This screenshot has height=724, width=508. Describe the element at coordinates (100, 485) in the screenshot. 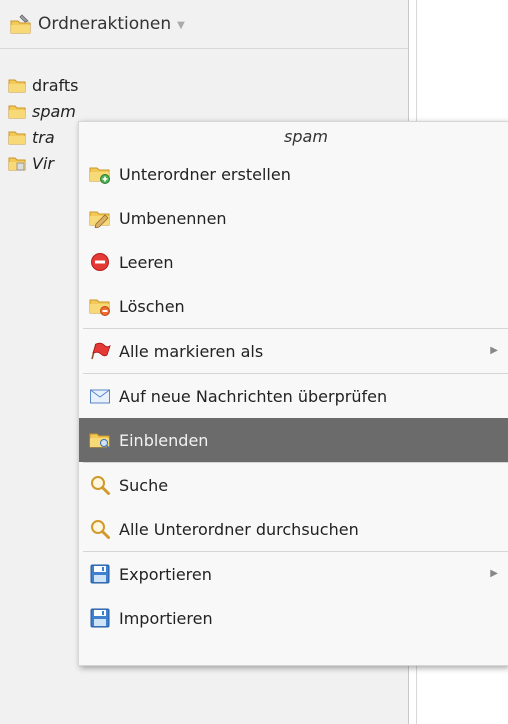

I see `search-icon` at that location.